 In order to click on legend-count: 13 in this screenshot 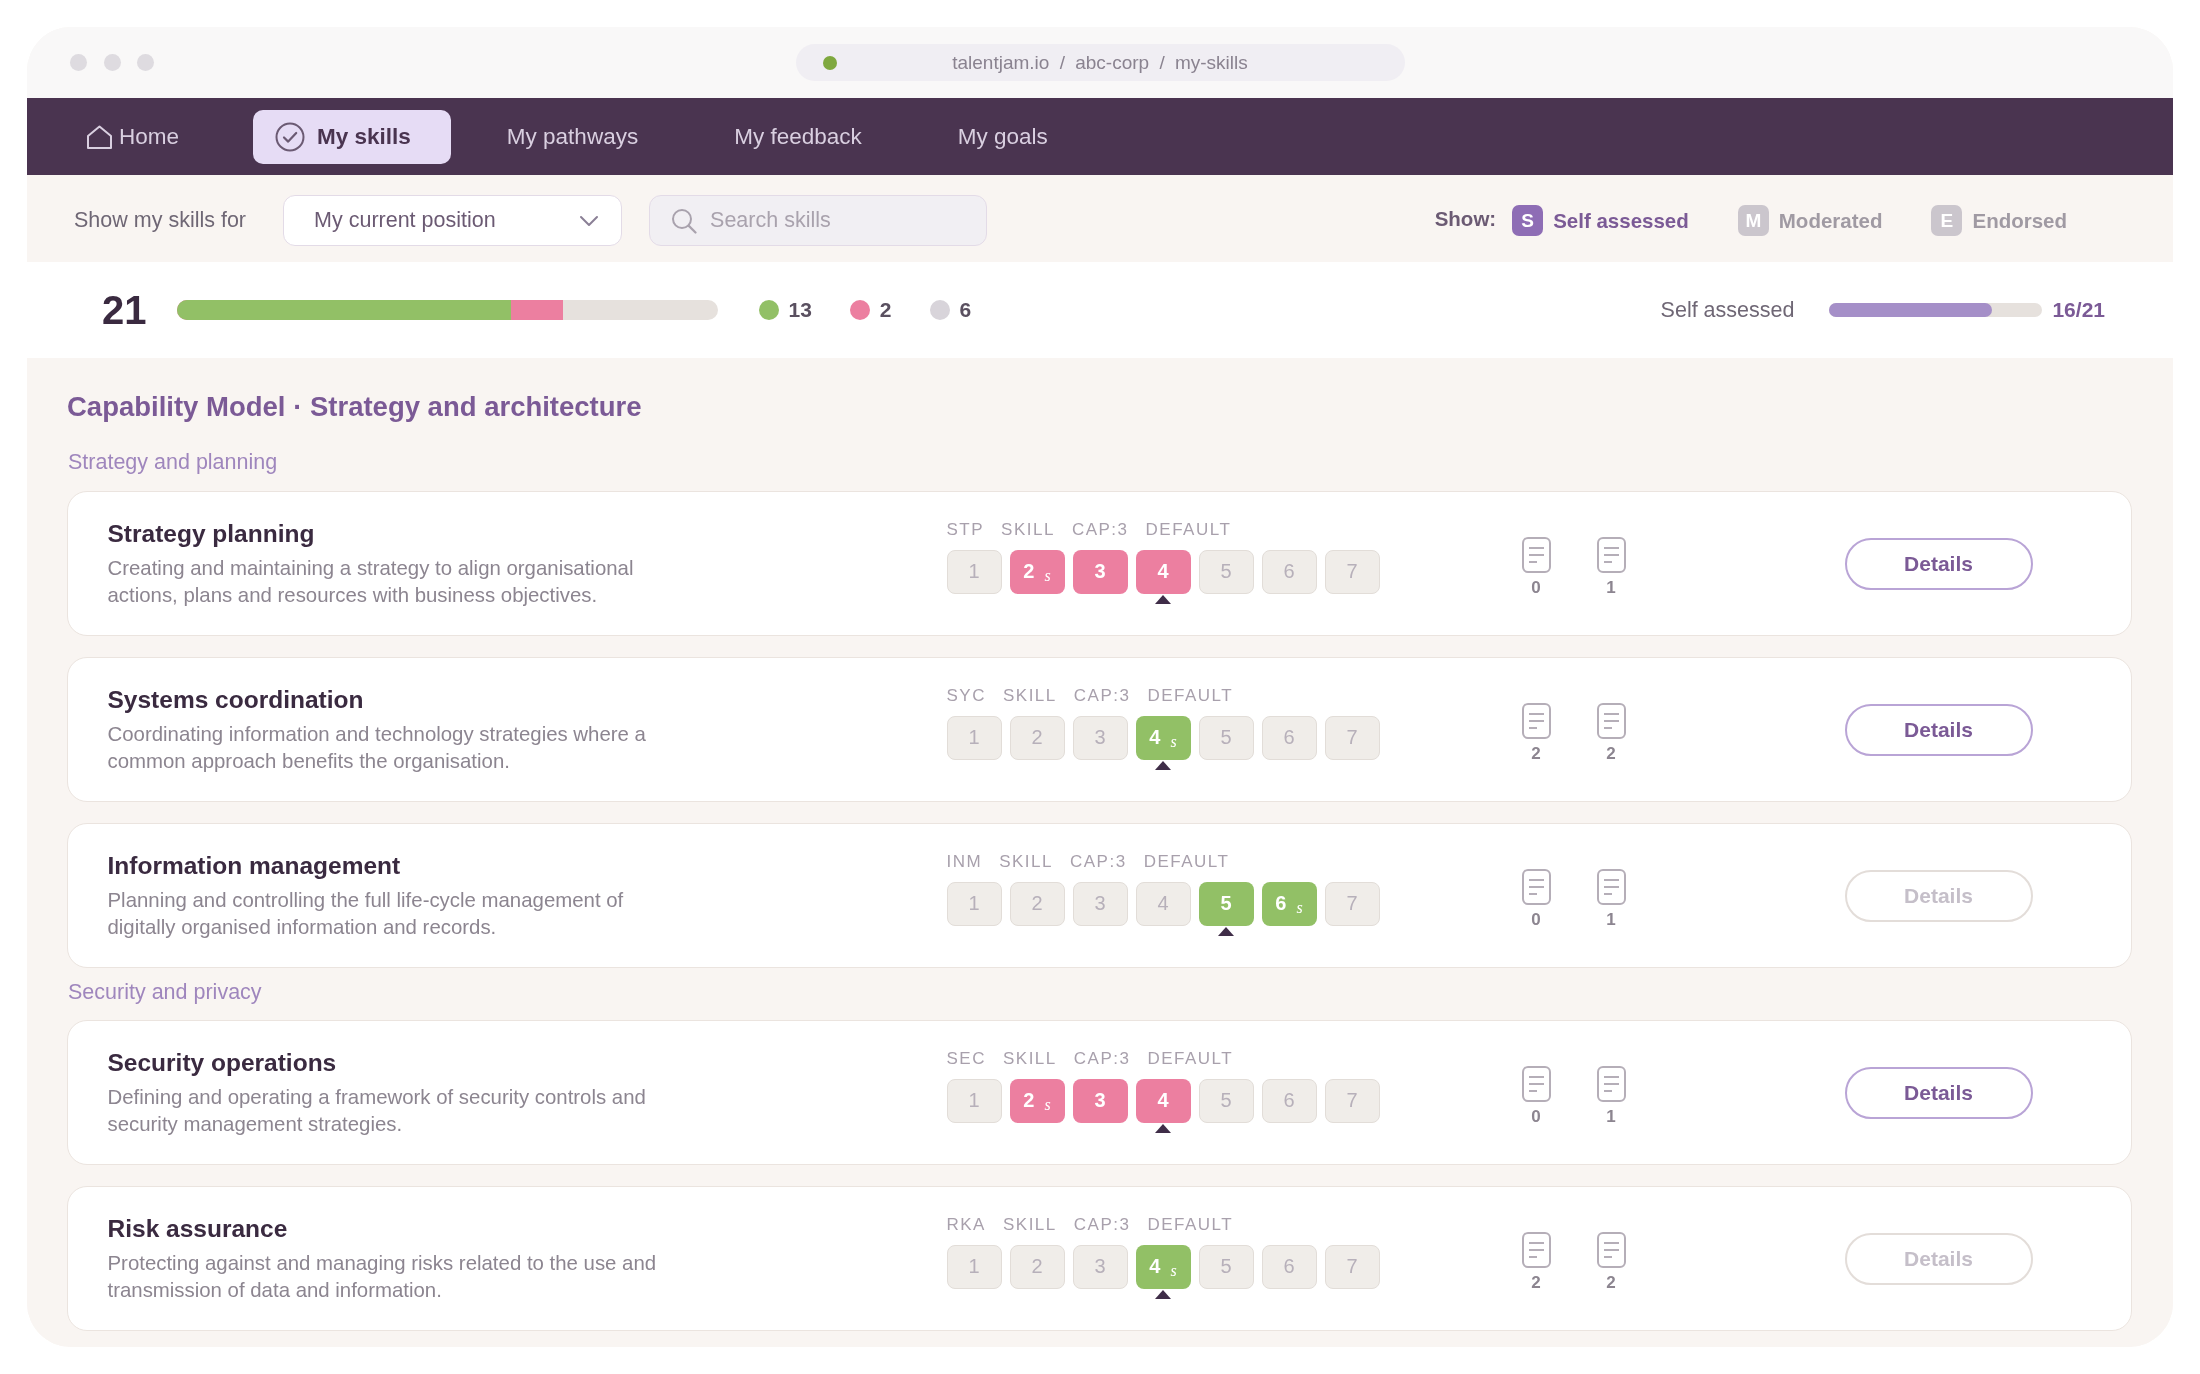, I will do `click(800, 310)`.